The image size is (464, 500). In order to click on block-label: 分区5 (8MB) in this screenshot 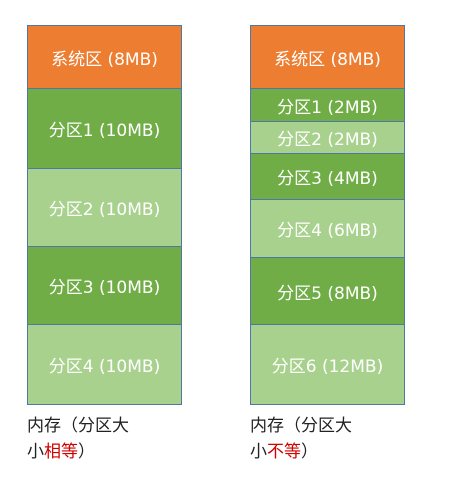, I will do `click(327, 293)`.